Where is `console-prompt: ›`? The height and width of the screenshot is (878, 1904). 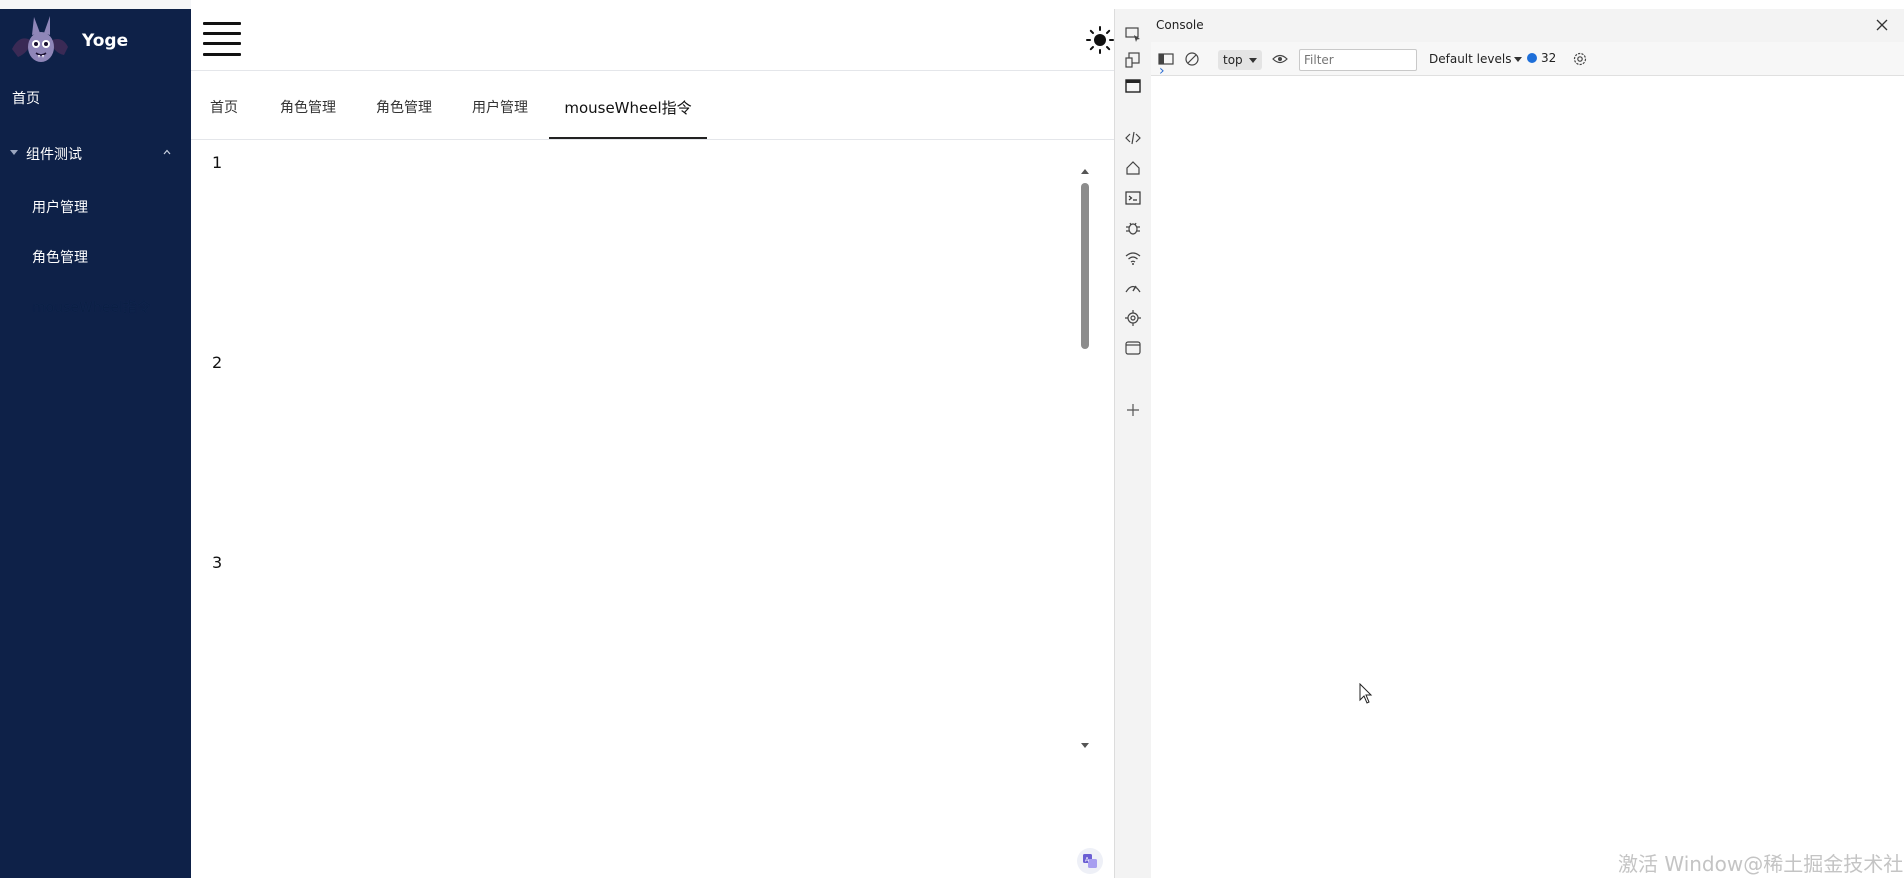 console-prompt: › is located at coordinates (1162, 71).